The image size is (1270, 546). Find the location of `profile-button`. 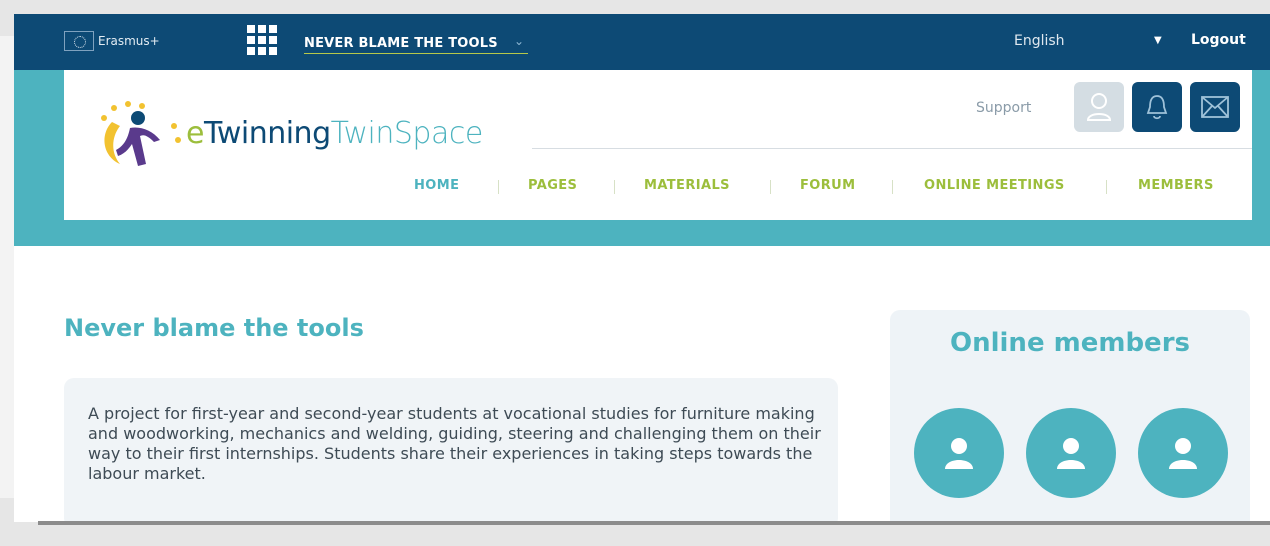

profile-button is located at coordinates (1099, 107).